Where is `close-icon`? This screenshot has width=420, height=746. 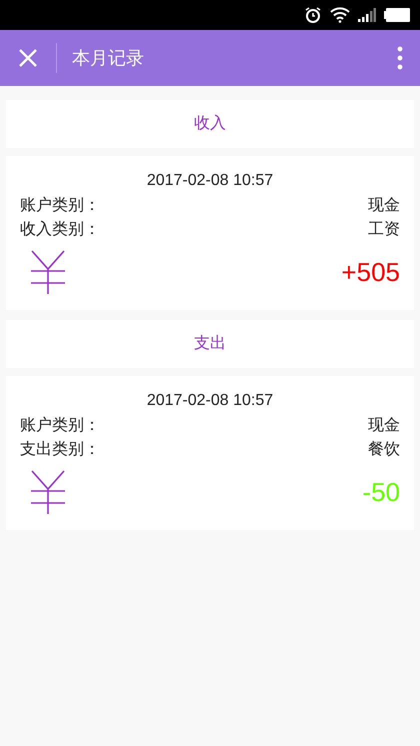
close-icon is located at coordinates (28, 58).